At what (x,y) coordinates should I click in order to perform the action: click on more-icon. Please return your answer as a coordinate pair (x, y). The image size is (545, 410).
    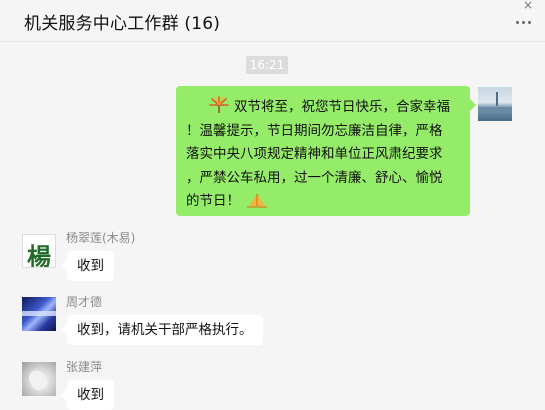
    Looking at the image, I should click on (523, 22).